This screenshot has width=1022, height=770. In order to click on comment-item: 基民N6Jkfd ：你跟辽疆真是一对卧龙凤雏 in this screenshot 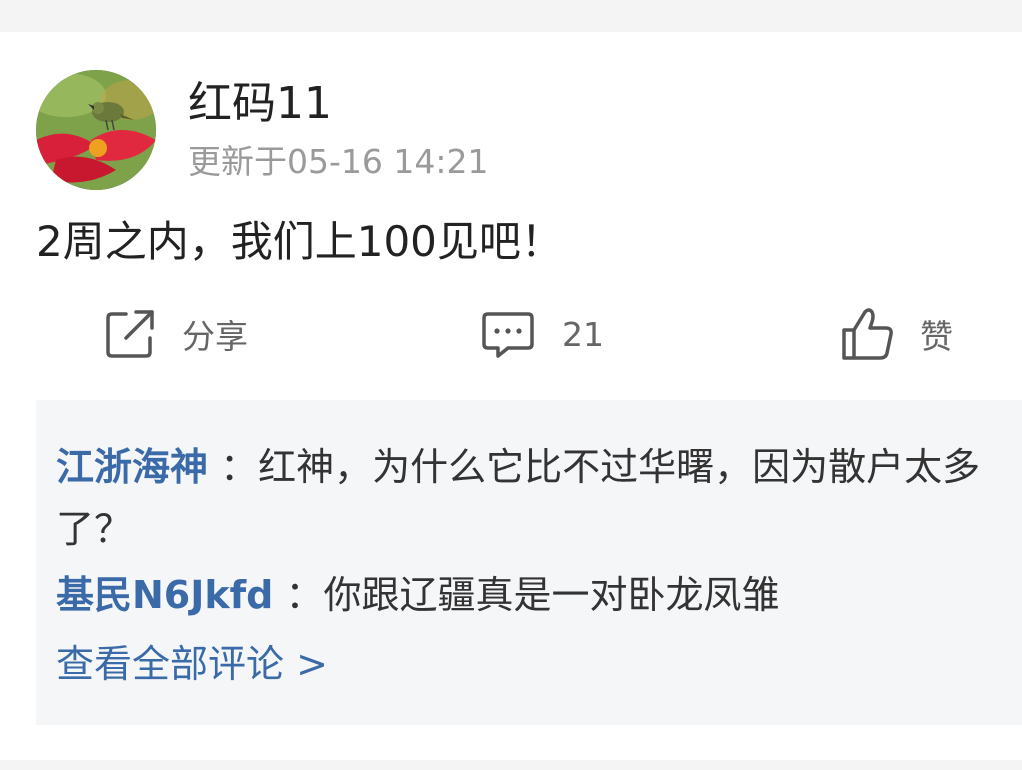, I will do `click(526, 595)`.